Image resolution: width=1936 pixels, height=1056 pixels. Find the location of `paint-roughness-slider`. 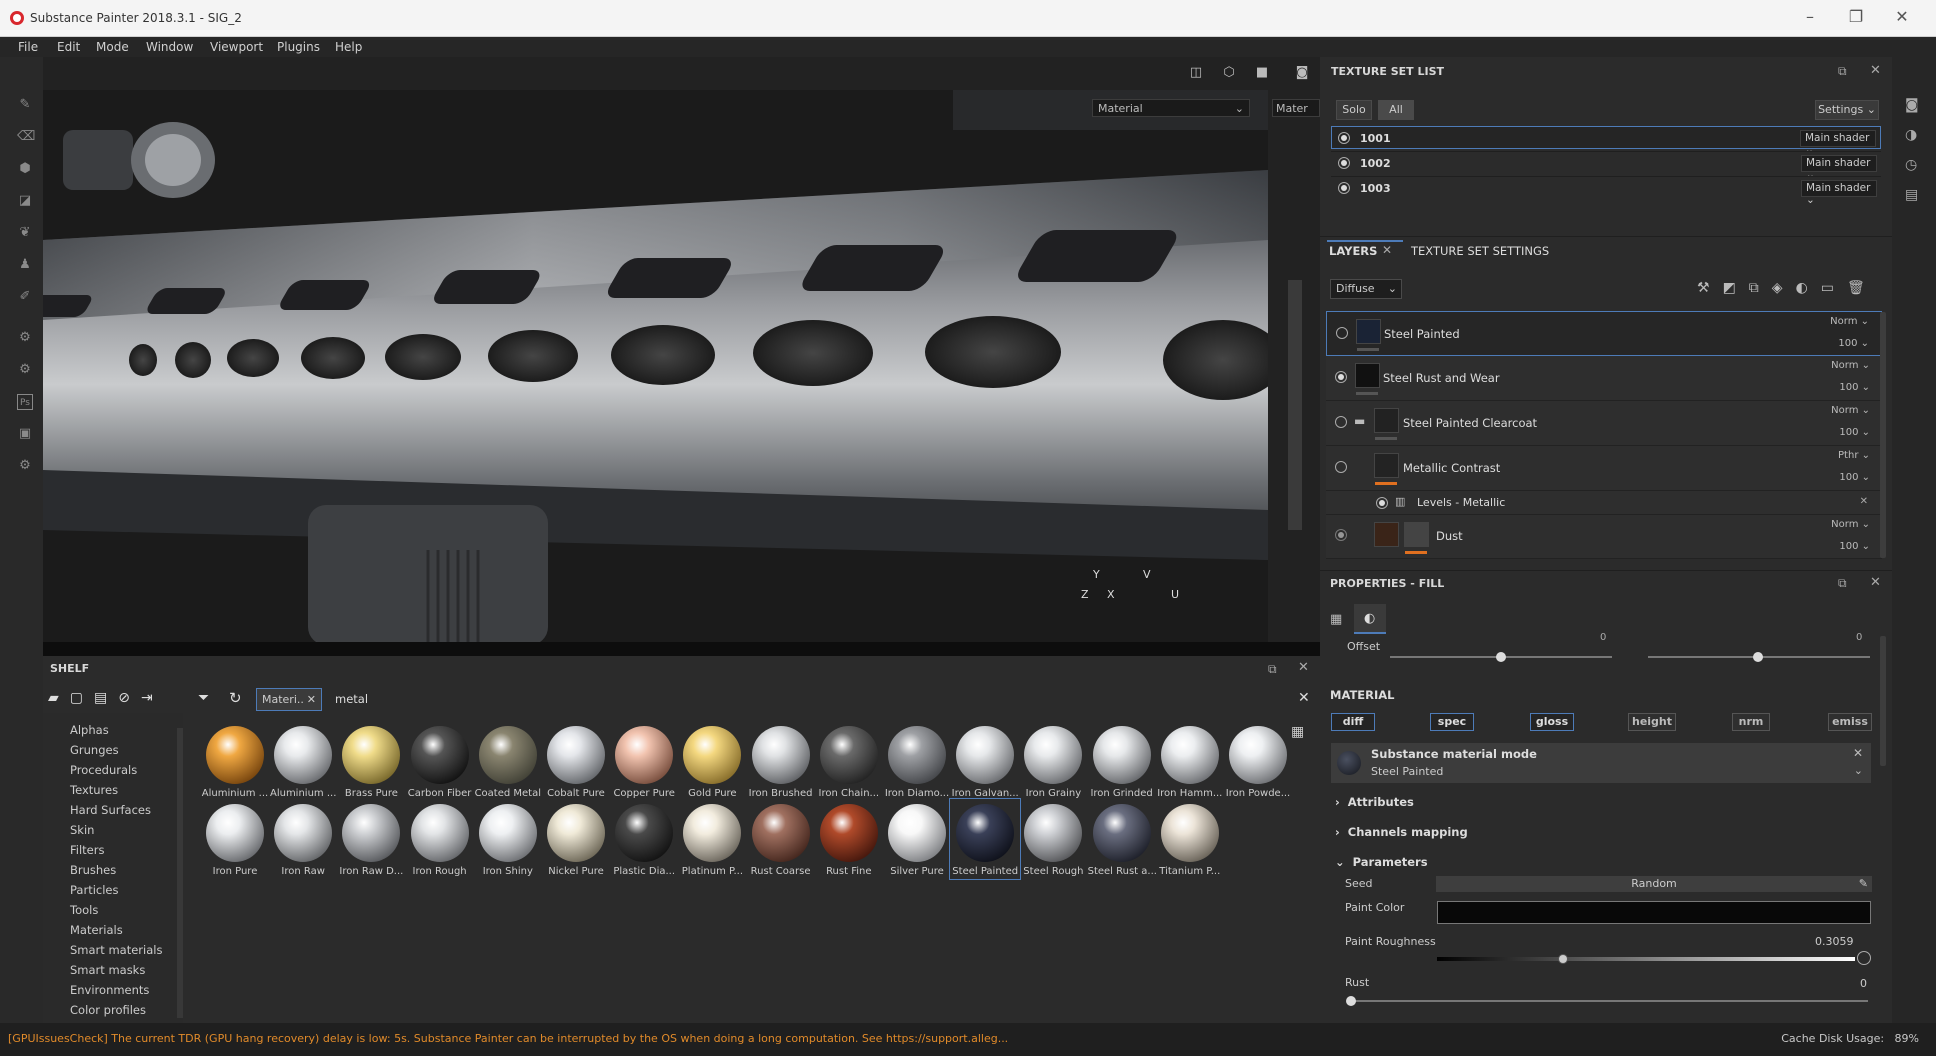

paint-roughness-slider is located at coordinates (1646, 959).